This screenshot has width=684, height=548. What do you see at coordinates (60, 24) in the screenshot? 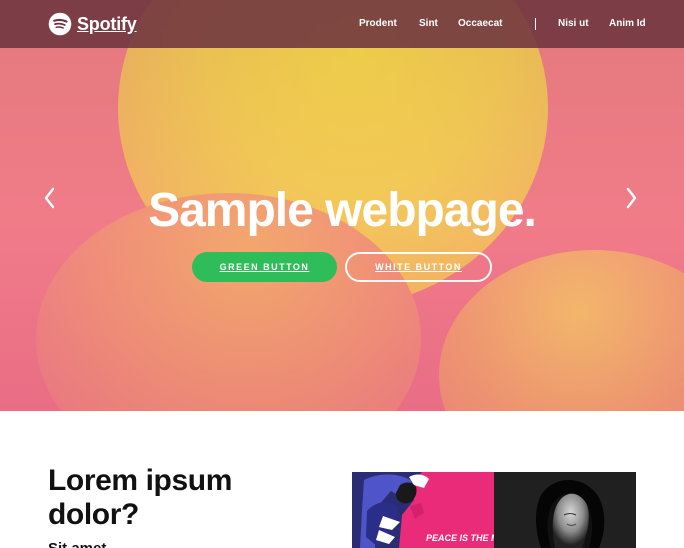
I see `spotify-logo-icon` at bounding box center [60, 24].